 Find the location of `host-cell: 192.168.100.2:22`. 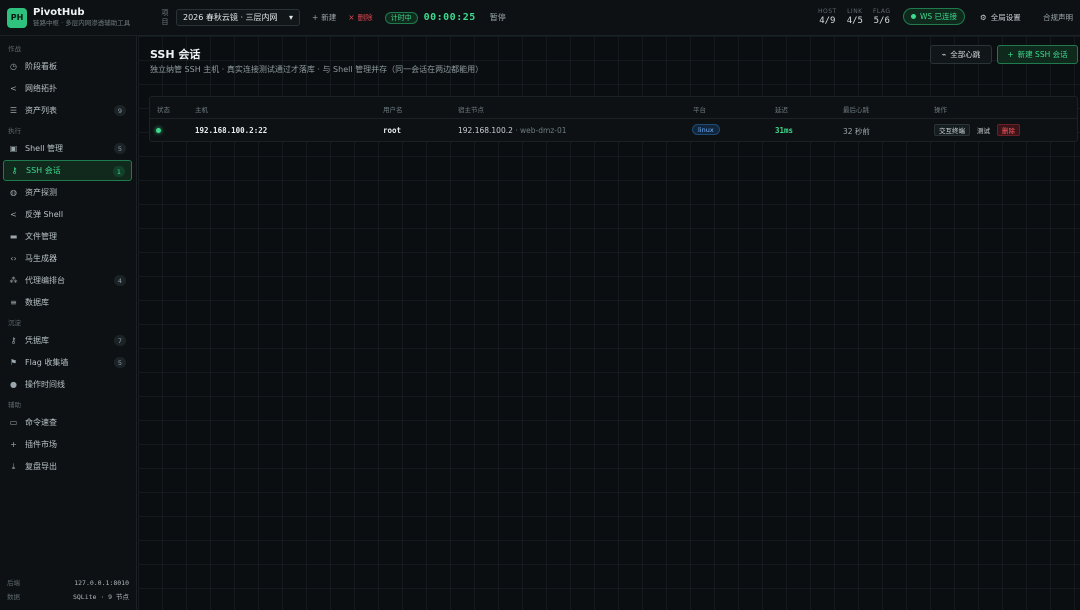

host-cell: 192.168.100.2:22 is located at coordinates (231, 130).